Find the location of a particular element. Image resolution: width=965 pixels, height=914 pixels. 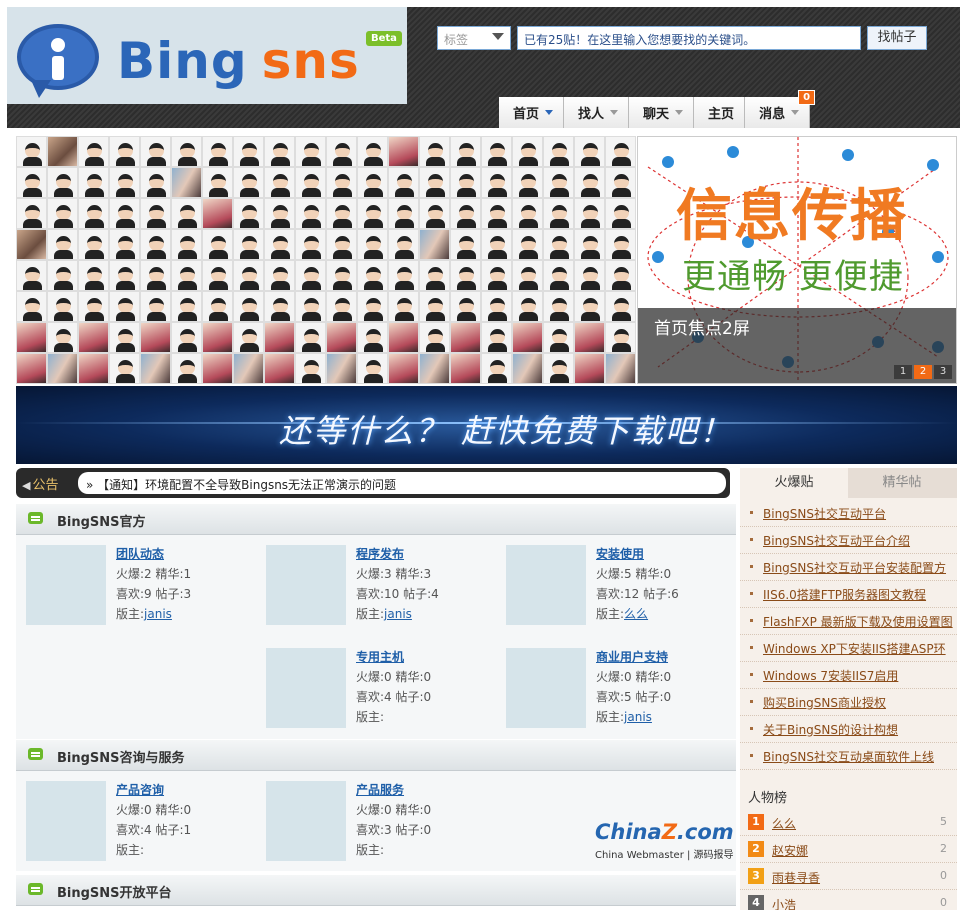

hot-post-item: IIS6.0搭建FTP服务器图文教程 is located at coordinates (848, 594).